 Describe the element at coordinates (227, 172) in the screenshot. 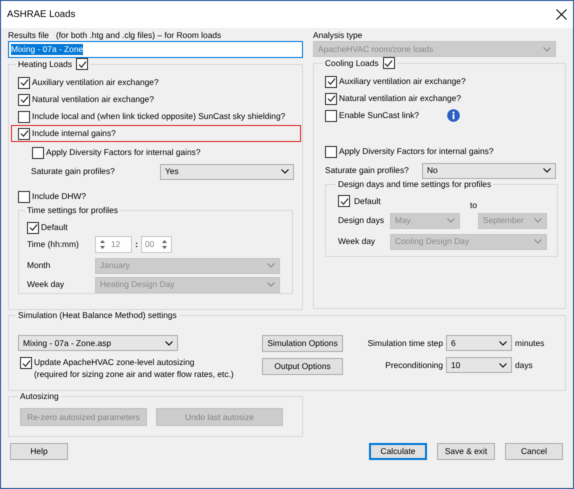

I see `dropdown: Yes` at that location.